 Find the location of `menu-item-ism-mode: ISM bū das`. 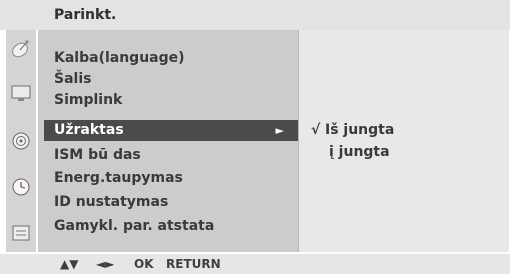

menu-item-ism-mode: ISM bū das is located at coordinates (169, 155).